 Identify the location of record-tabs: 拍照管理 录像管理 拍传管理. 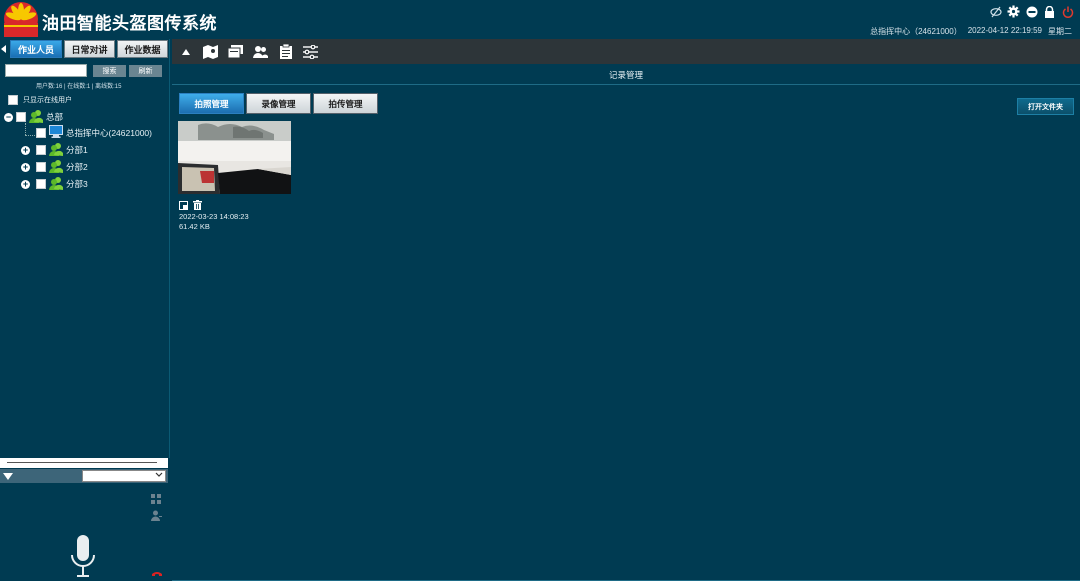
(278, 103).